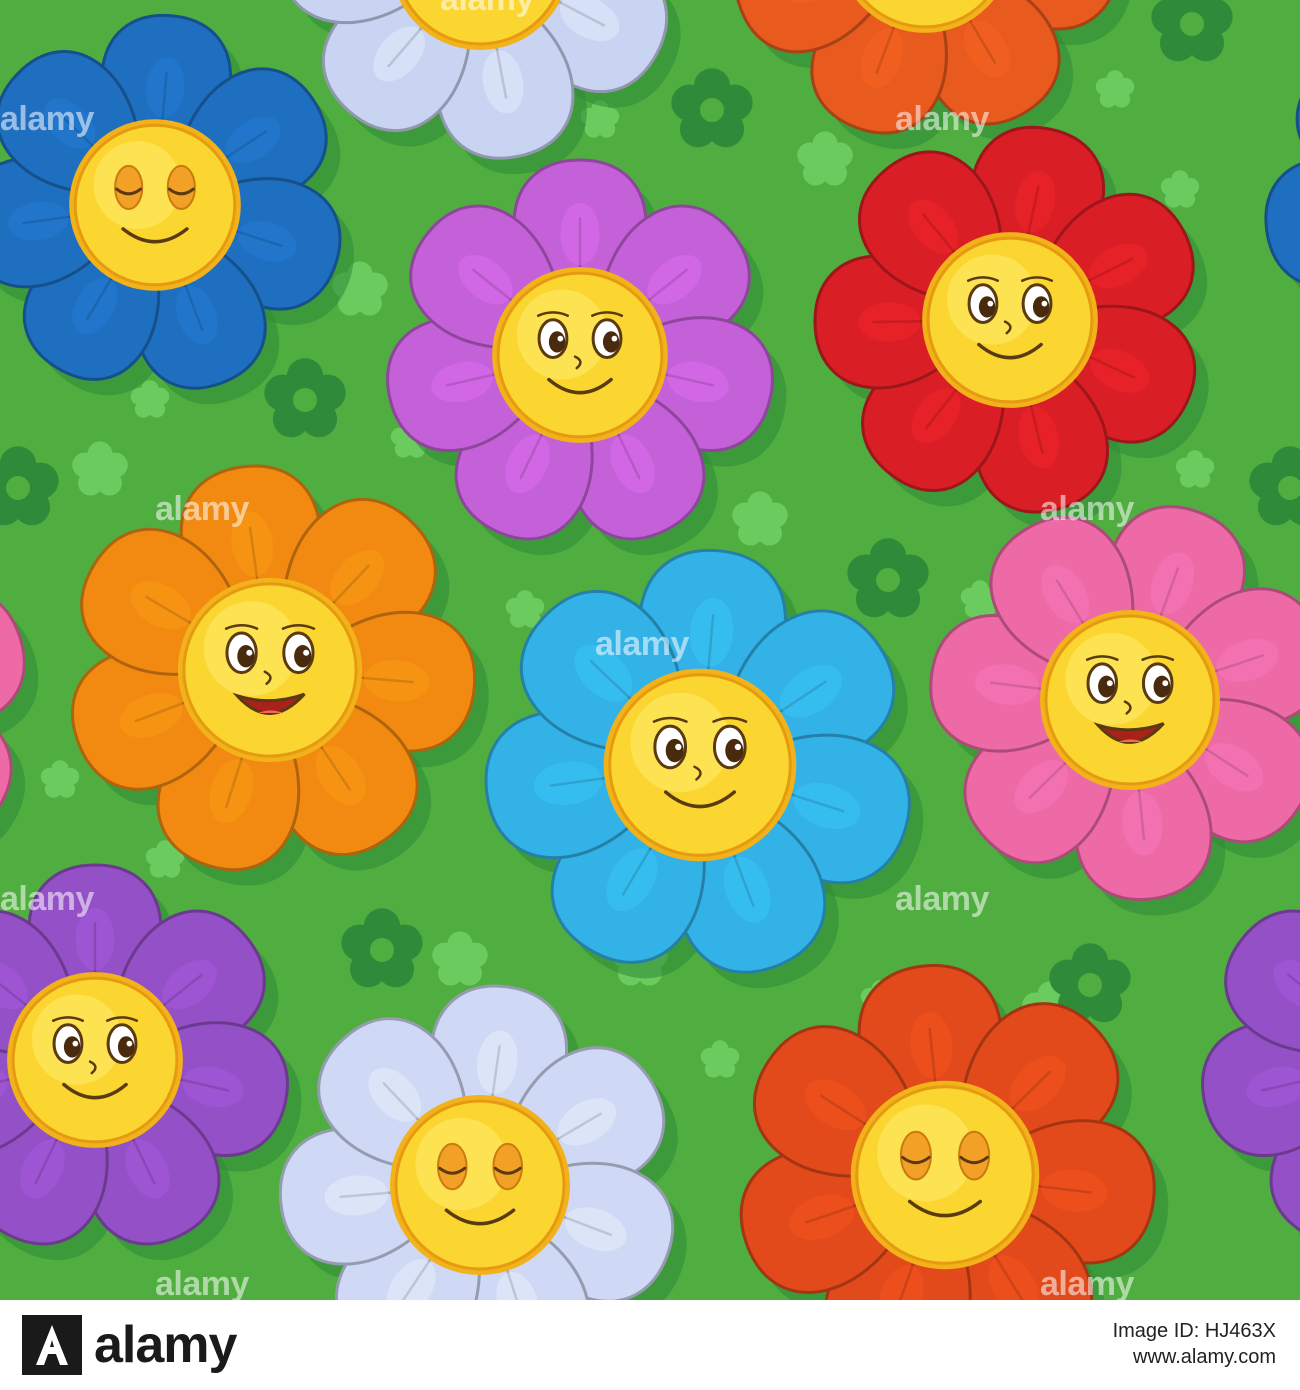 Image resolution: width=1300 pixels, height=1390 pixels. I want to click on image-id: Image ID: HJ463X, so click(1194, 1331).